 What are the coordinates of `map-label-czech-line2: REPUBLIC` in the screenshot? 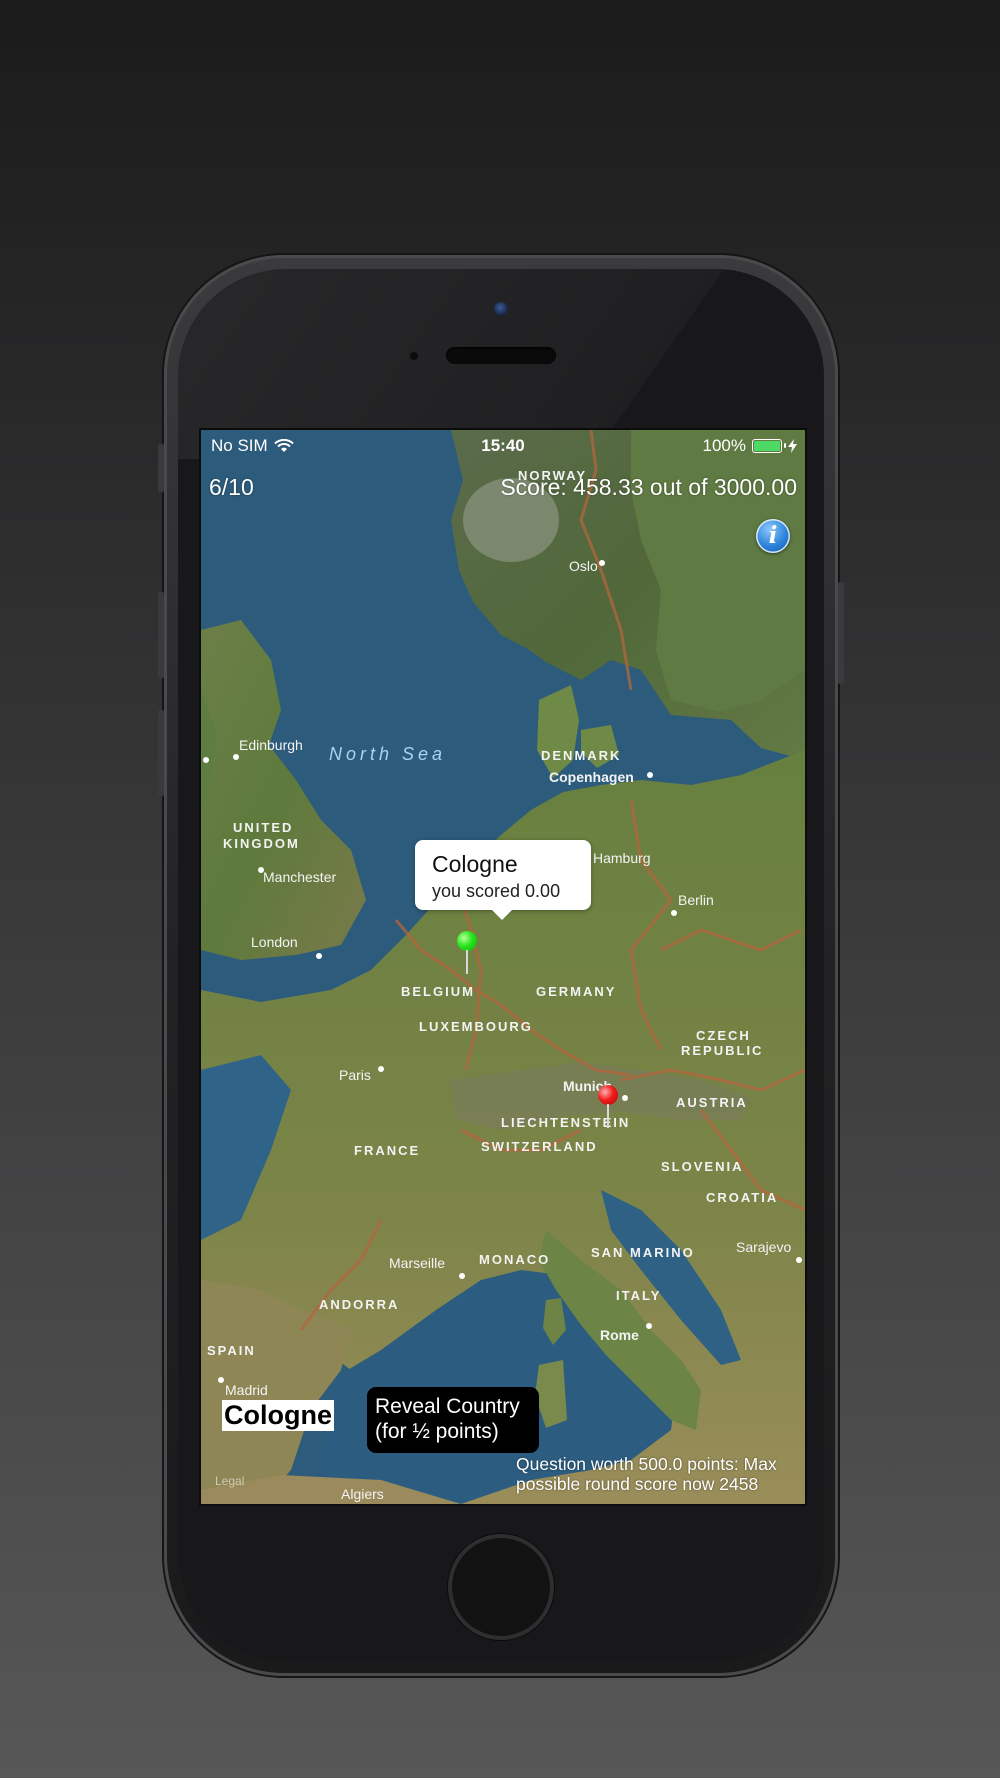 It's located at (722, 1050).